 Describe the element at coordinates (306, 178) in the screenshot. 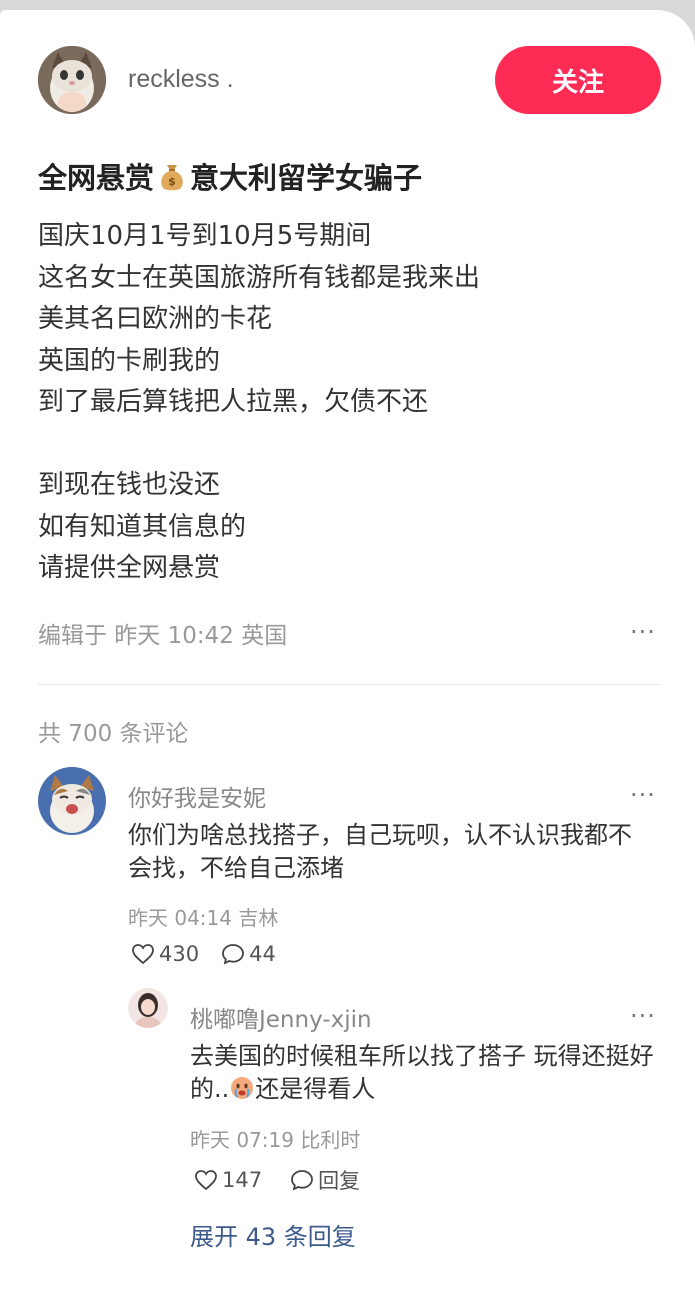

I see `post-title-part-2: 意大利留学女骗子` at that location.